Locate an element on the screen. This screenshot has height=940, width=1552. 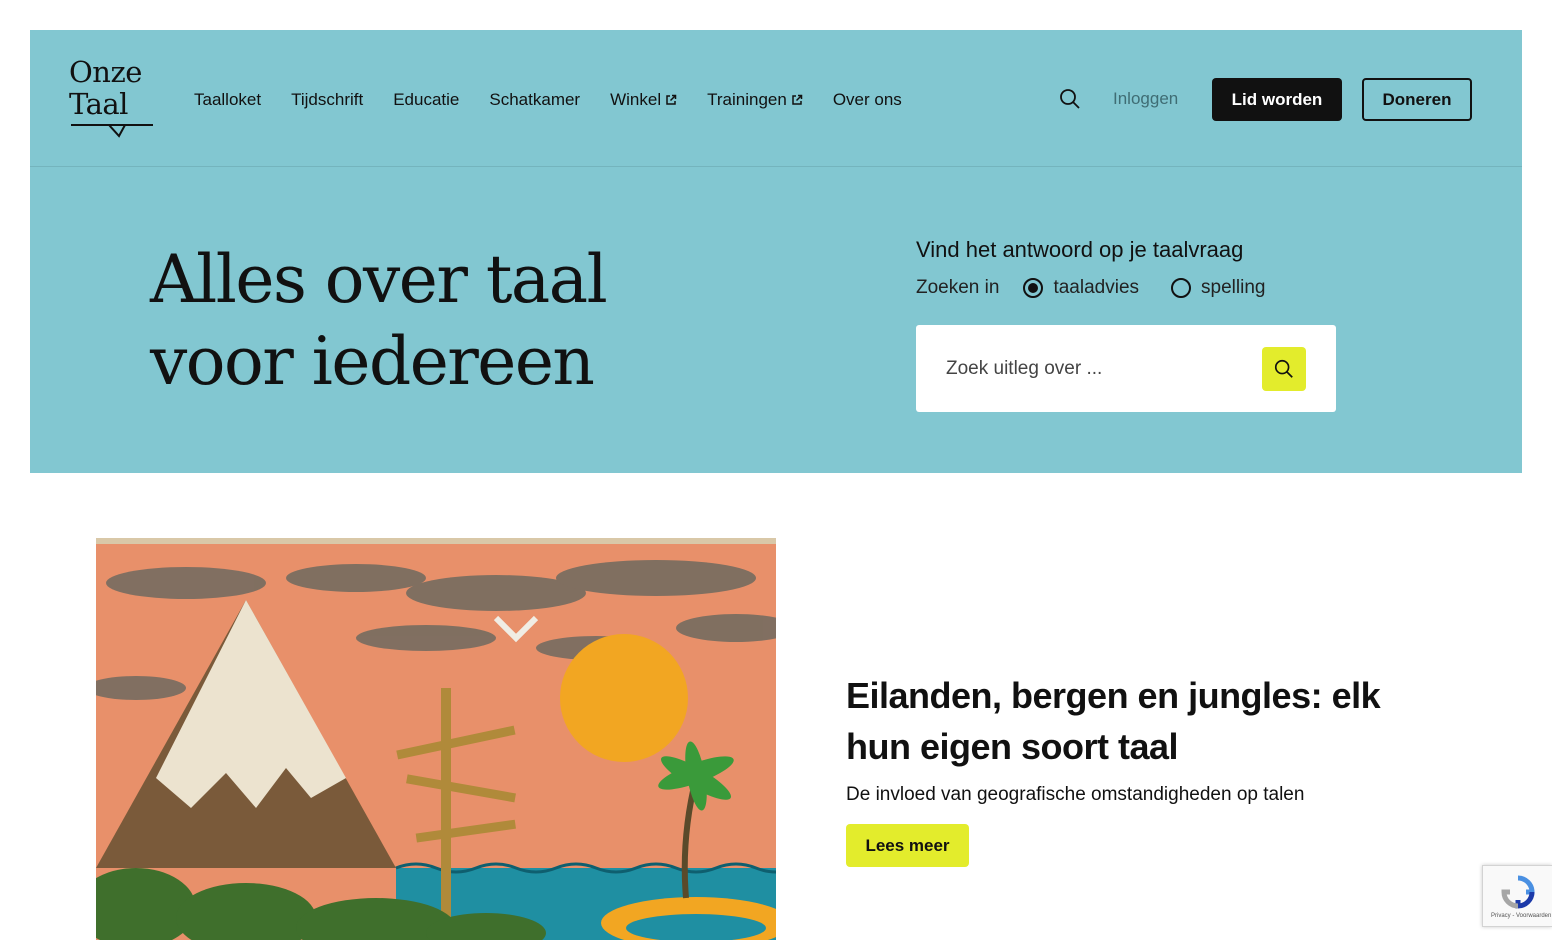
nav-item-taalloket: Taalloket is located at coordinates (227, 100).